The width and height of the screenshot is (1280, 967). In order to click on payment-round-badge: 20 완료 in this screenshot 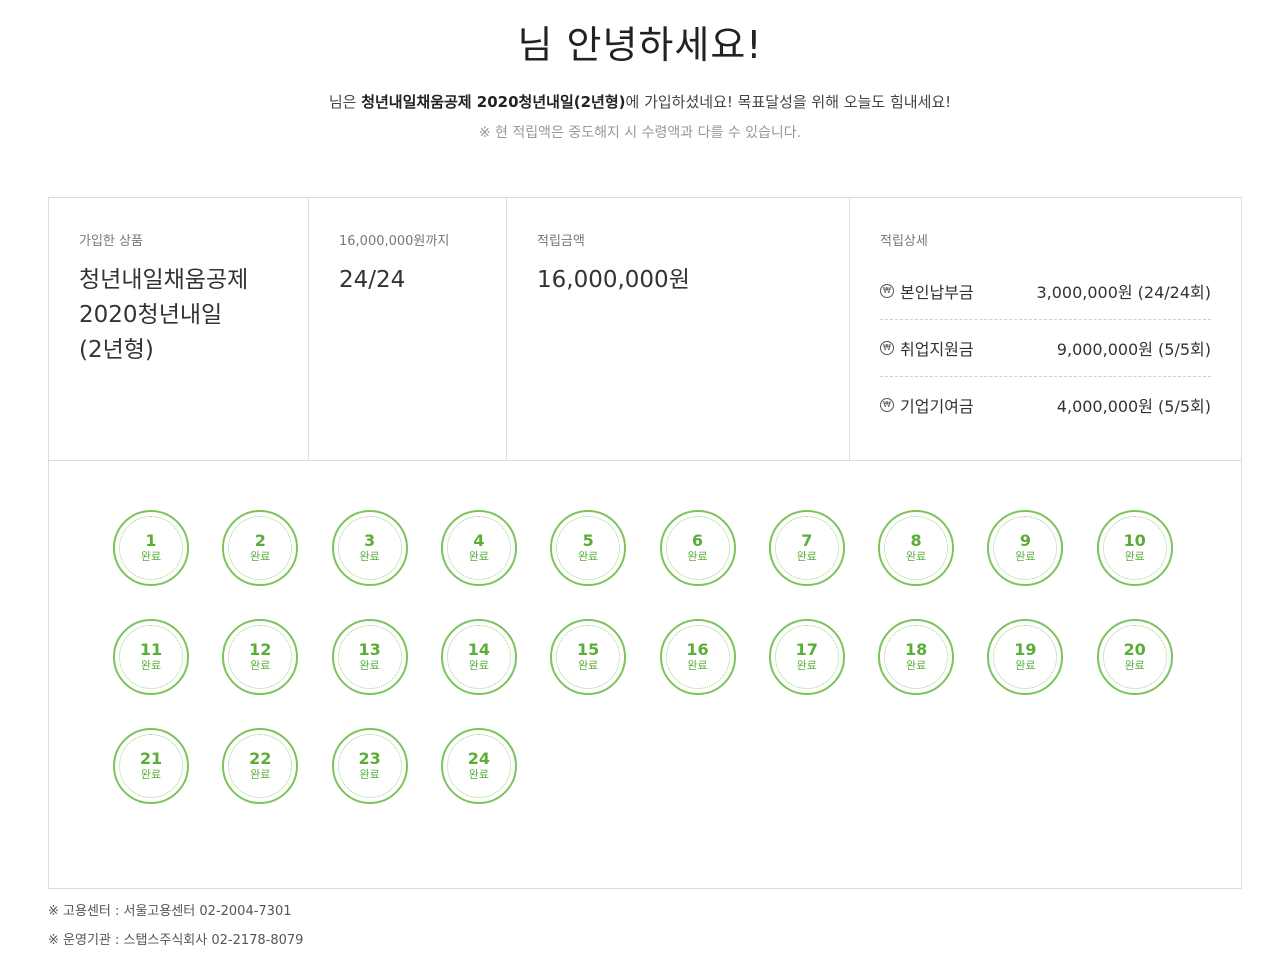, I will do `click(1134, 657)`.